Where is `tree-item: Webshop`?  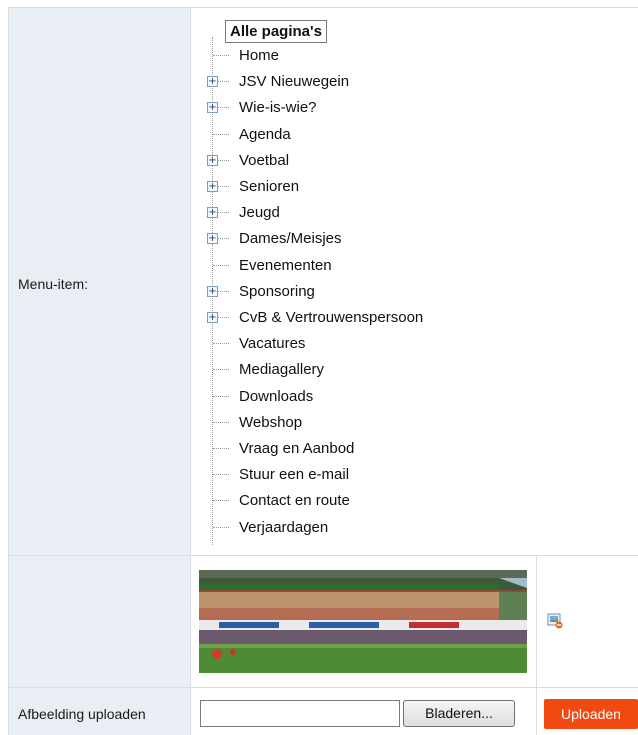 tree-item: Webshop is located at coordinates (400, 423).